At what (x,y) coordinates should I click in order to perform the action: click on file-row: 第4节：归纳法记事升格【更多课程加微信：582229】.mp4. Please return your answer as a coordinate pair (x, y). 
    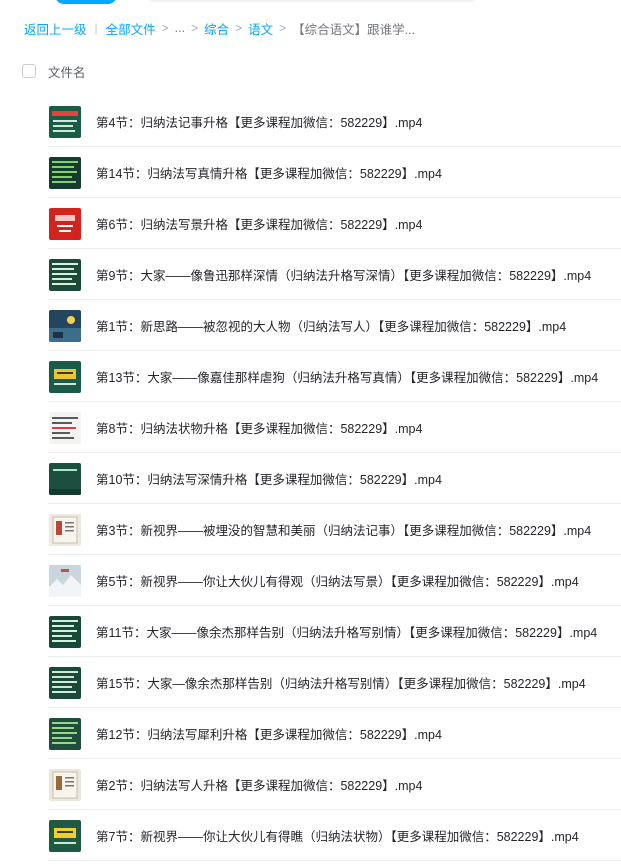
    Looking at the image, I should click on (310, 121).